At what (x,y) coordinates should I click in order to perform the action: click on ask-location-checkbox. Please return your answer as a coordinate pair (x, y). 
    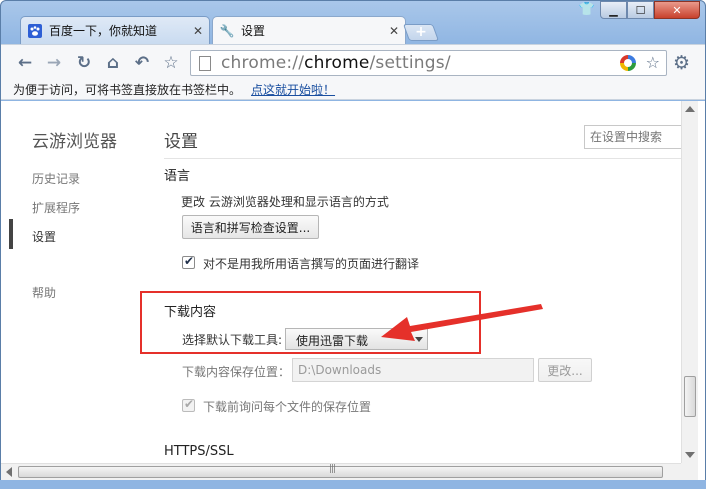
    Looking at the image, I should click on (188, 404).